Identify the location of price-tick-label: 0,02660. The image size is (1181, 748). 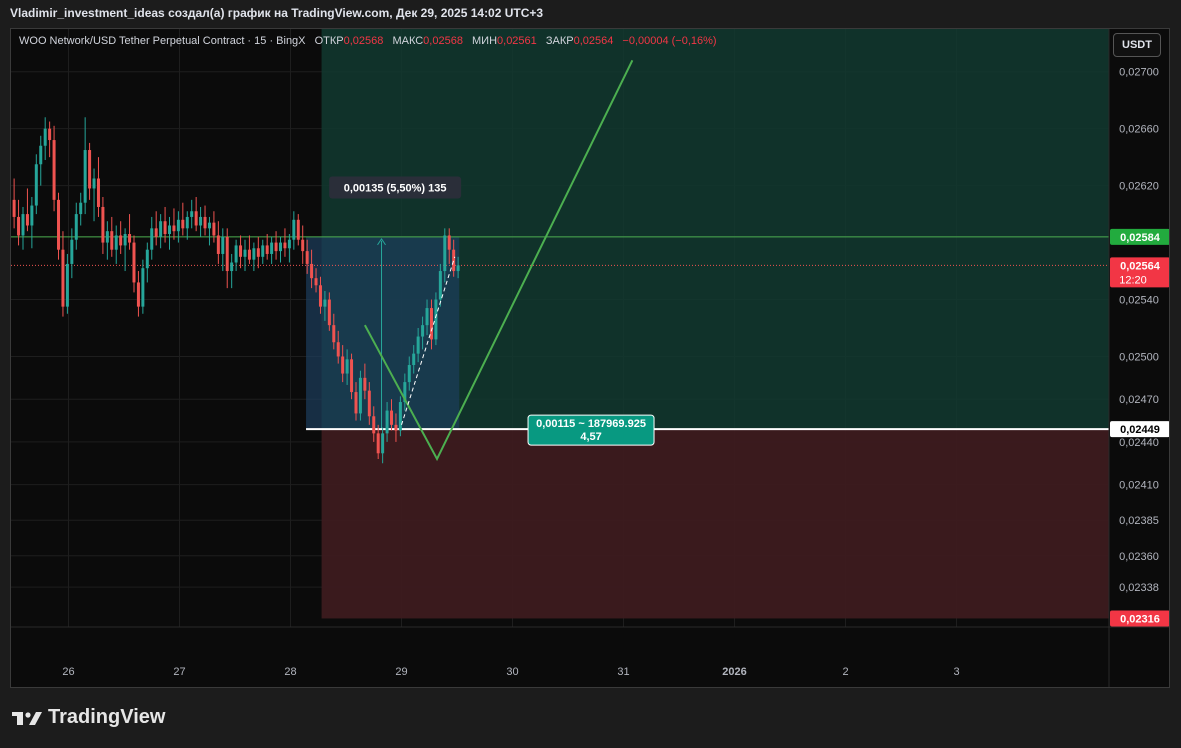
(1139, 130).